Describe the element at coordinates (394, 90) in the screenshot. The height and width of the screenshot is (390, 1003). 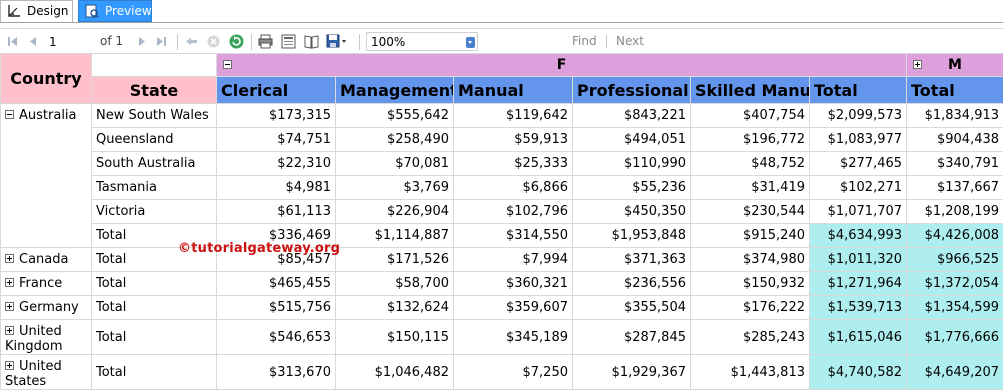
I see `col-header-management: Management` at that location.